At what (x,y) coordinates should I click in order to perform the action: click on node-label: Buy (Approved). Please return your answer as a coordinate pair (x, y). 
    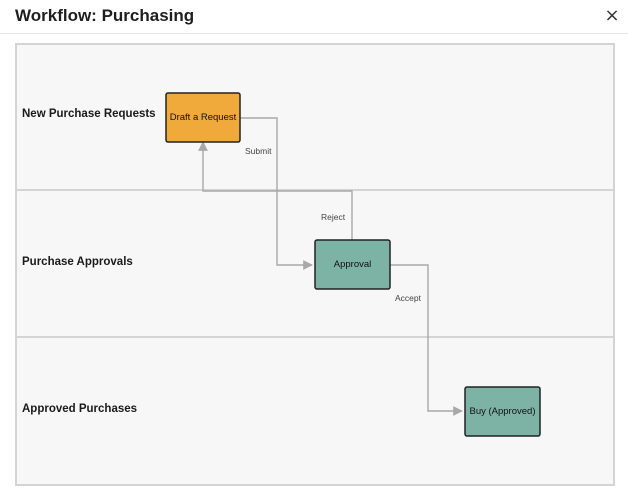
    Looking at the image, I should click on (502, 411).